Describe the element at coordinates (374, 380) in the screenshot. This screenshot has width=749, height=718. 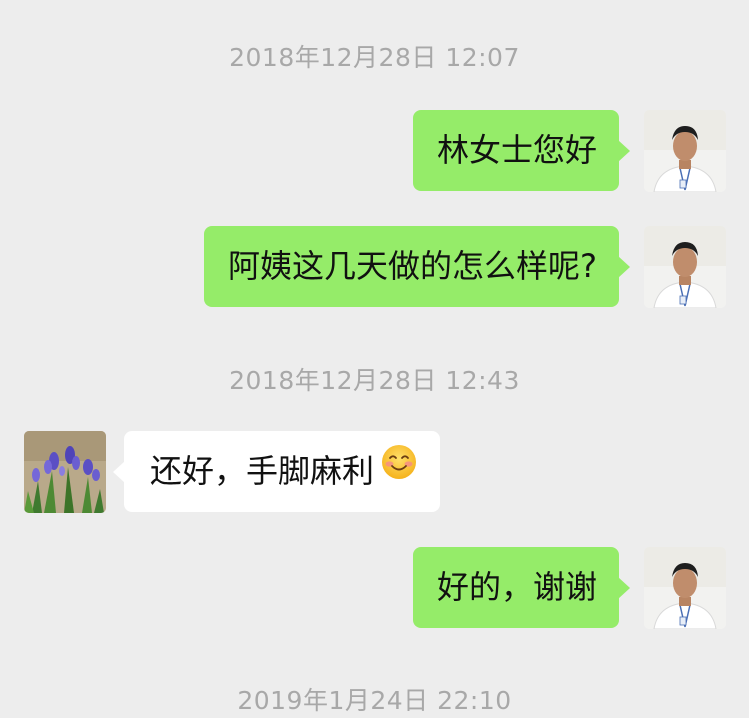
I see `timestamp: 2018年12月28日 12:43` at that location.